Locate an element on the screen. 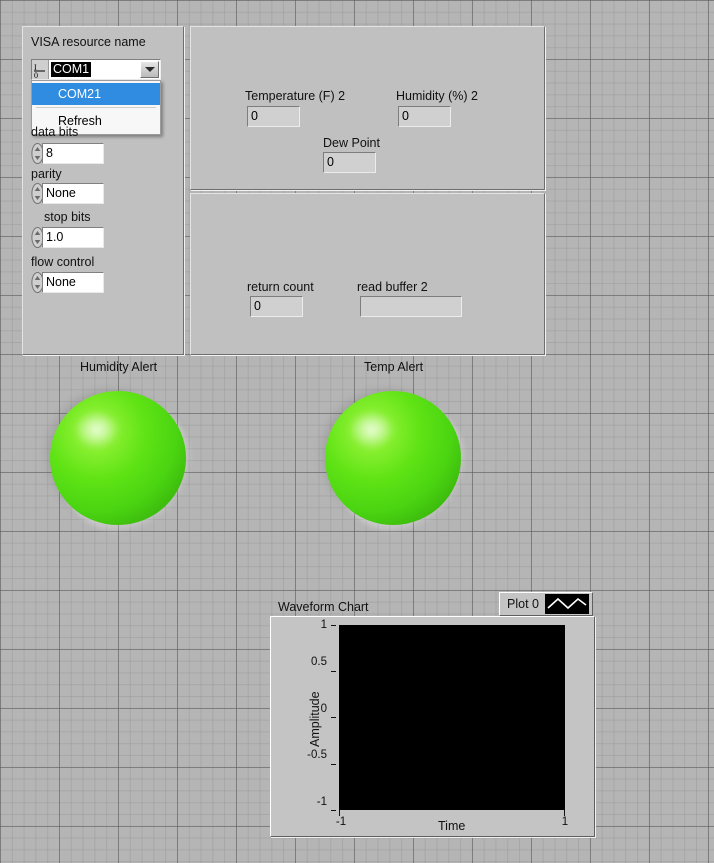  stop-bits-label: stop bits is located at coordinates (67, 217).